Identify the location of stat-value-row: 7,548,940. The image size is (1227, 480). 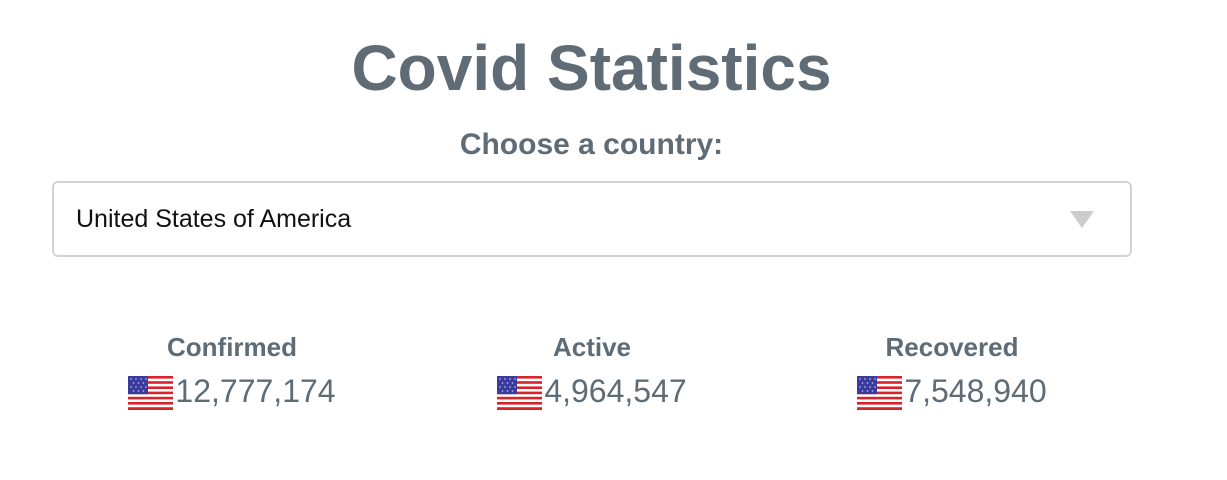
(952, 391).